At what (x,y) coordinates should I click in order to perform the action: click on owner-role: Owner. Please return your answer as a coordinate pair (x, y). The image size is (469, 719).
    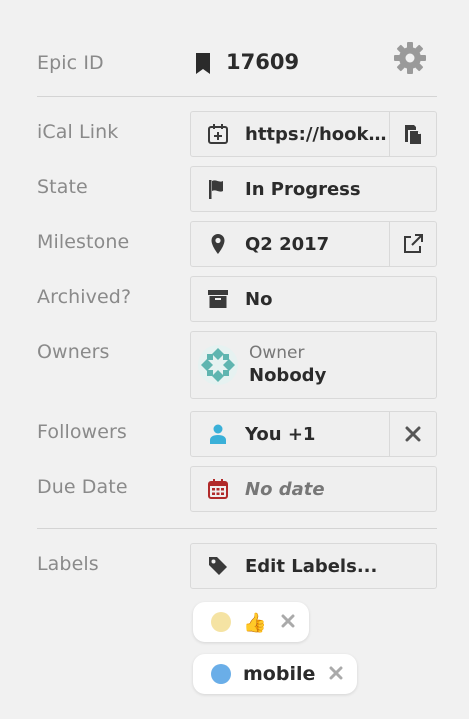
    Looking at the image, I should click on (277, 353).